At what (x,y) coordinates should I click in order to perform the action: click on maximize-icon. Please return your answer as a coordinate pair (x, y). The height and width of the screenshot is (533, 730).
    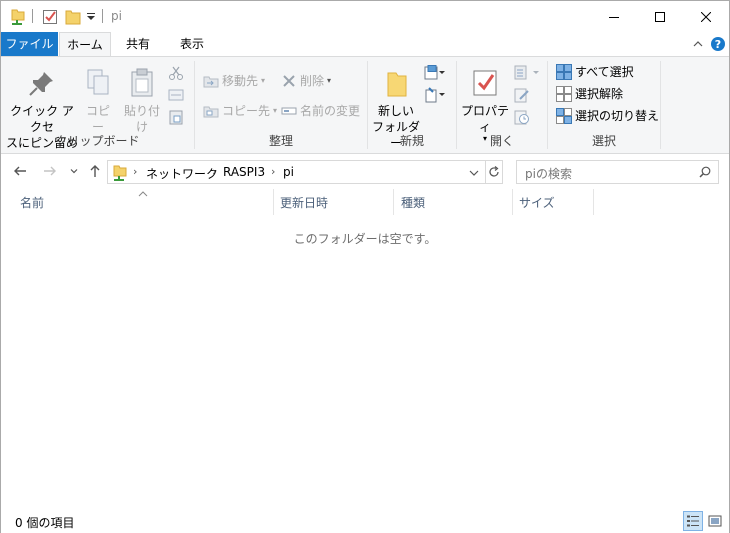
    Looking at the image, I should click on (660, 16).